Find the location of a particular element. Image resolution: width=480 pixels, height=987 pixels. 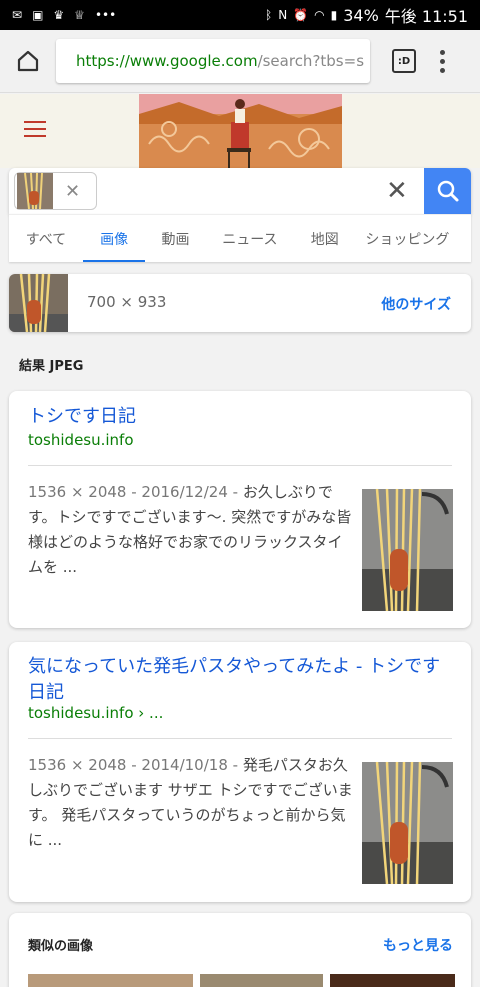

google-doodle is located at coordinates (240, 131).